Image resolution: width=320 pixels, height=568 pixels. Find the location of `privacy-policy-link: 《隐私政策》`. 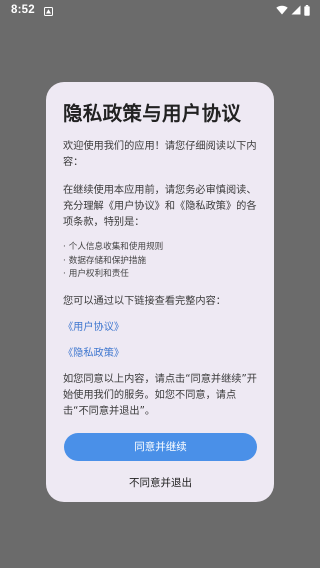

privacy-policy-link: 《隐私政策》 is located at coordinates (160, 354).